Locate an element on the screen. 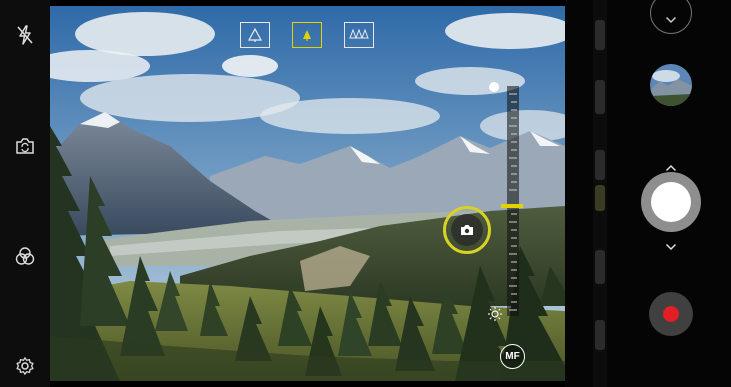 This screenshot has width=731, height=387. shutter-button is located at coordinates (671, 202).